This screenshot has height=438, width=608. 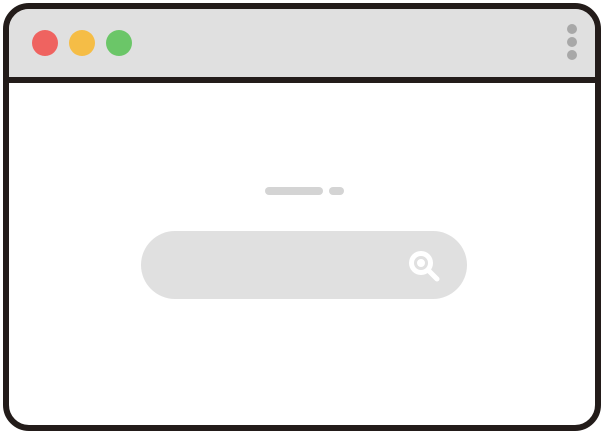 What do you see at coordinates (45, 43) in the screenshot?
I see `close-window-button` at bounding box center [45, 43].